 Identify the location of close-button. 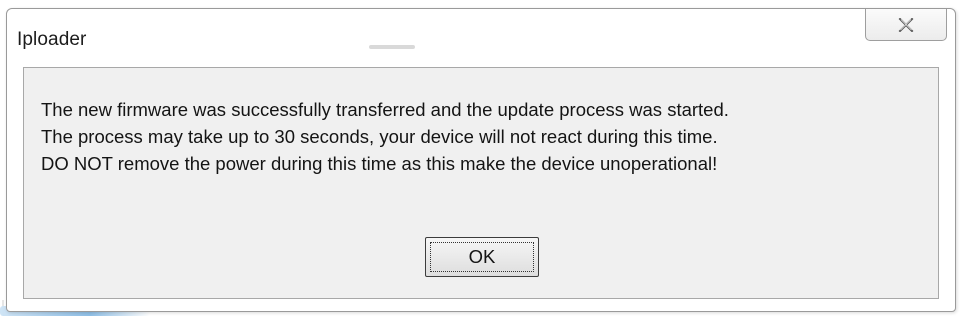
(906, 25).